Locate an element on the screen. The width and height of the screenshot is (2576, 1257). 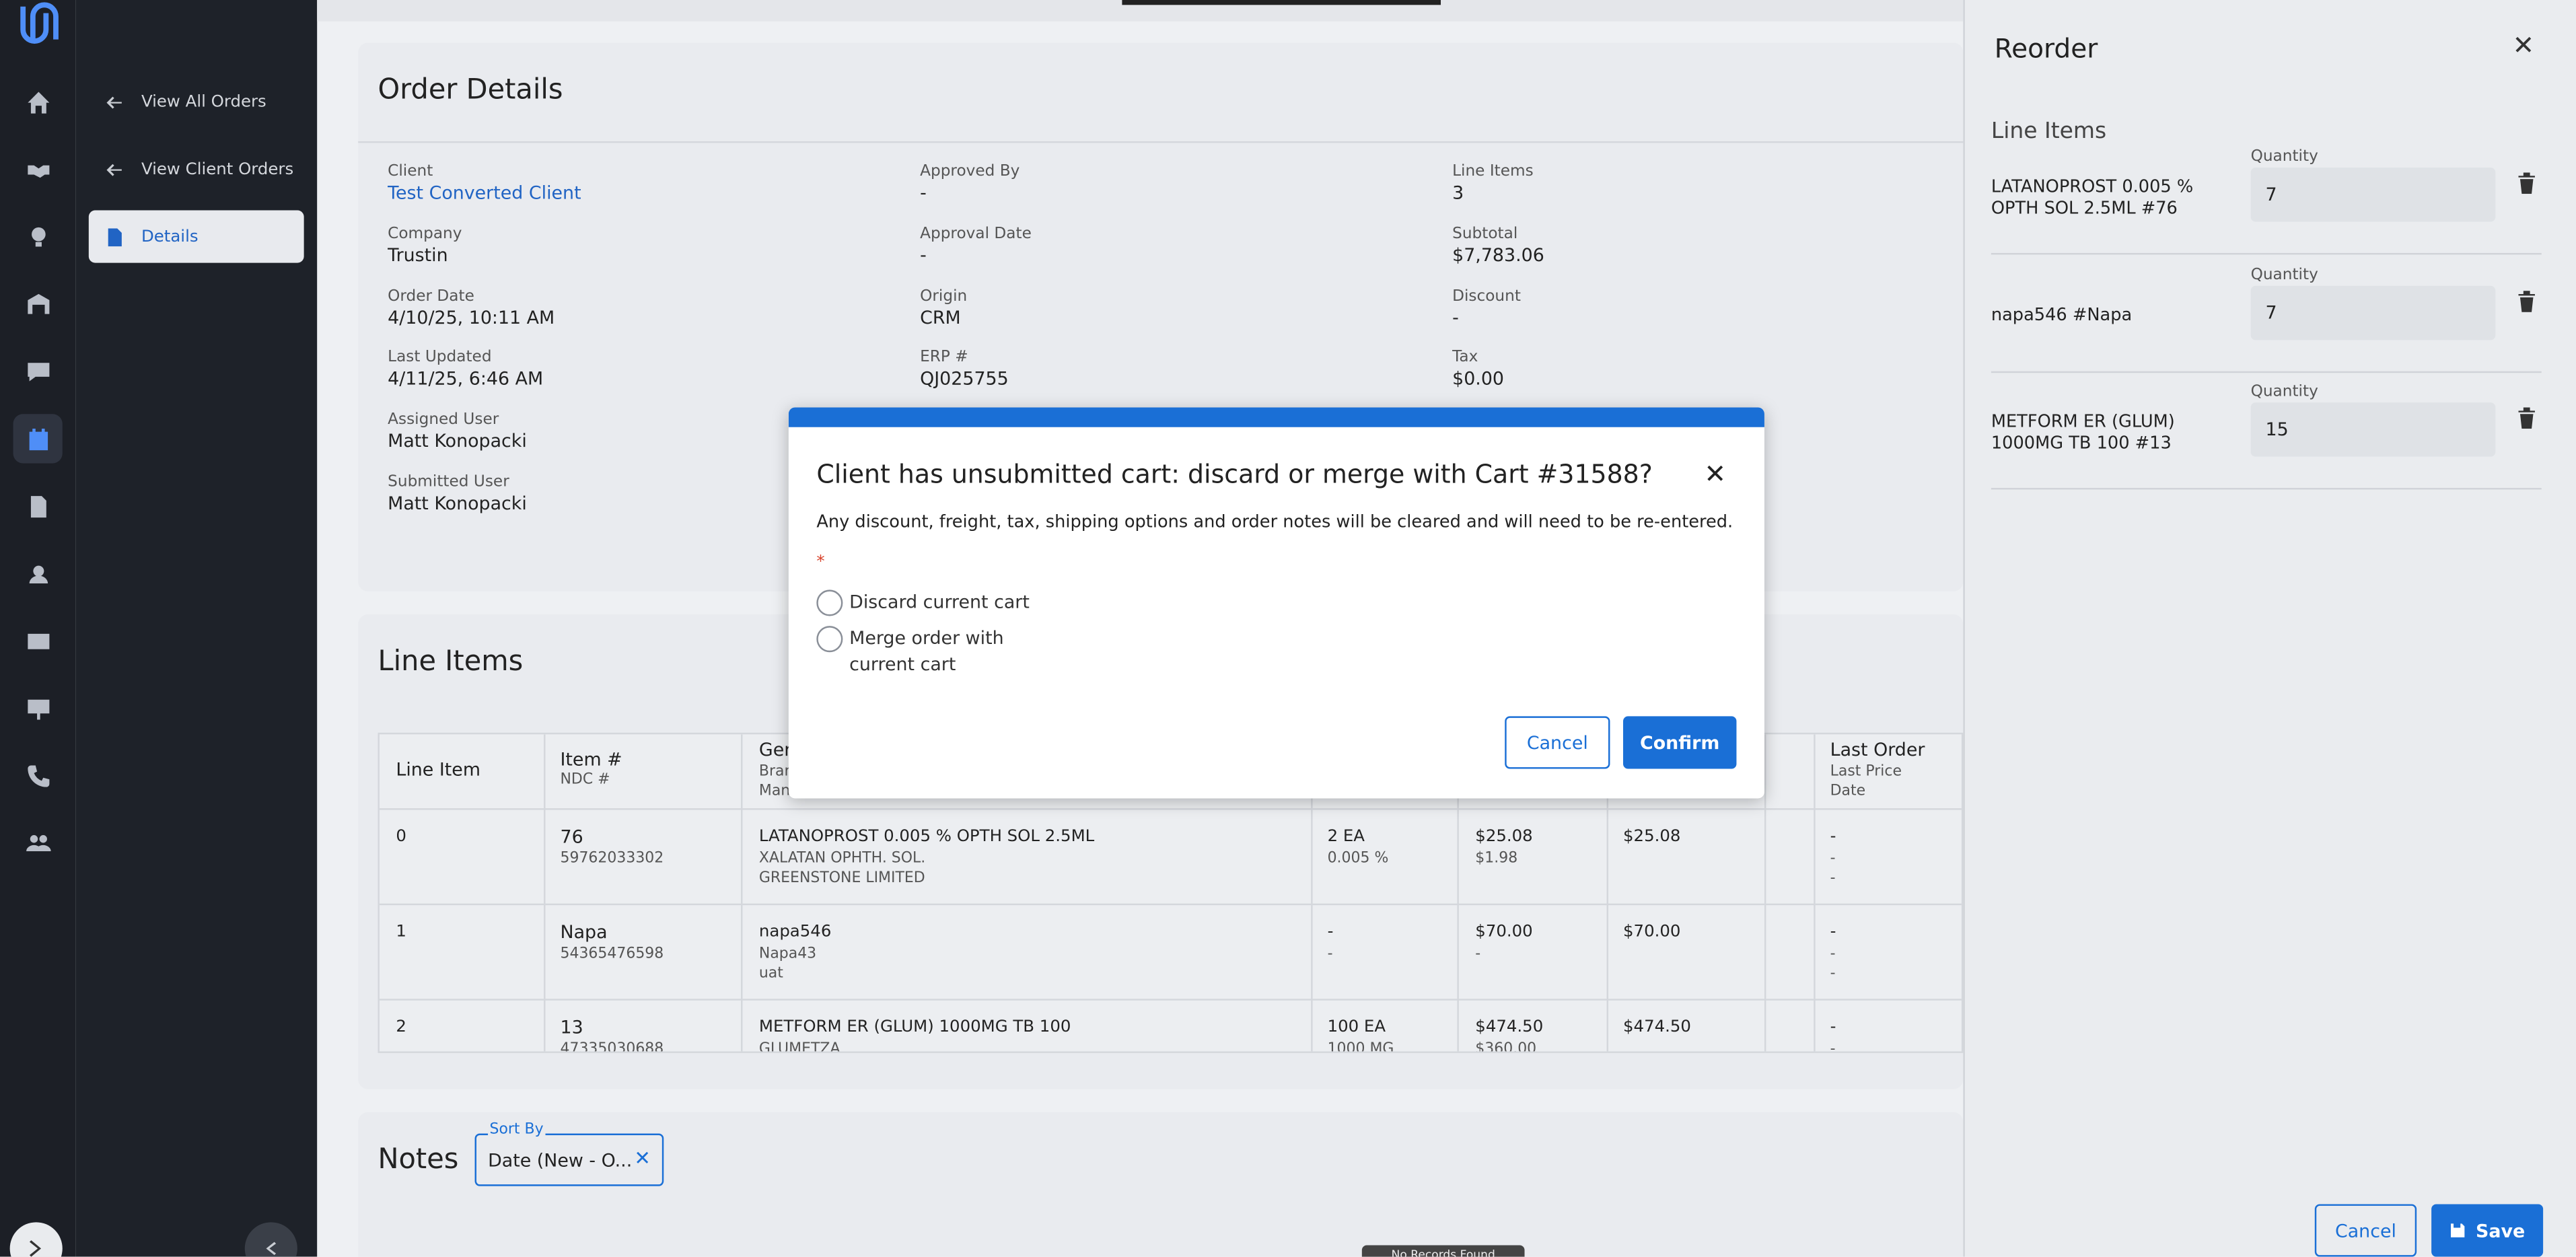
cancel-button: Cancel is located at coordinates (1557, 742).